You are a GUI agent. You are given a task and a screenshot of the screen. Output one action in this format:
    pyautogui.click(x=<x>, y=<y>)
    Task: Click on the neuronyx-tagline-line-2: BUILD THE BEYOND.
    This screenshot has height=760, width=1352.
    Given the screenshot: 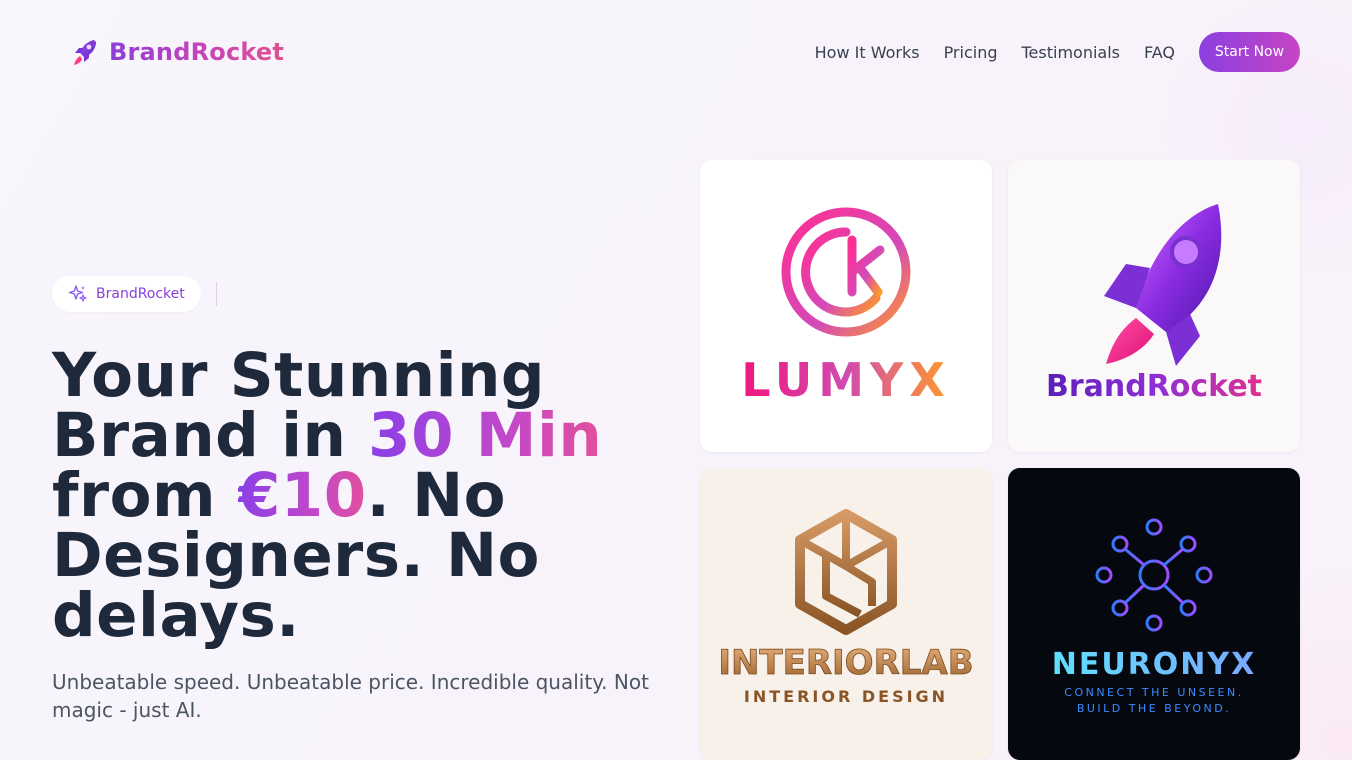 What is the action you would take?
    pyautogui.click(x=1154, y=708)
    